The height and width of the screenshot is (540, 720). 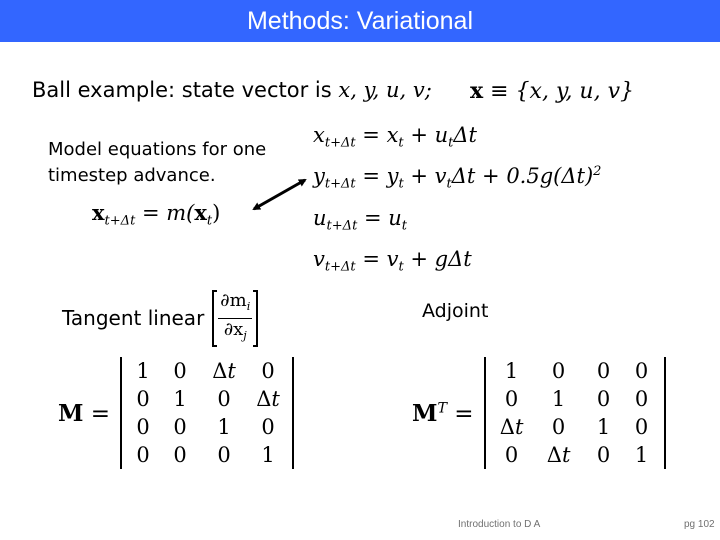 What do you see at coordinates (455, 311) in the screenshot?
I see `adjoint-label: Adjoint` at bounding box center [455, 311].